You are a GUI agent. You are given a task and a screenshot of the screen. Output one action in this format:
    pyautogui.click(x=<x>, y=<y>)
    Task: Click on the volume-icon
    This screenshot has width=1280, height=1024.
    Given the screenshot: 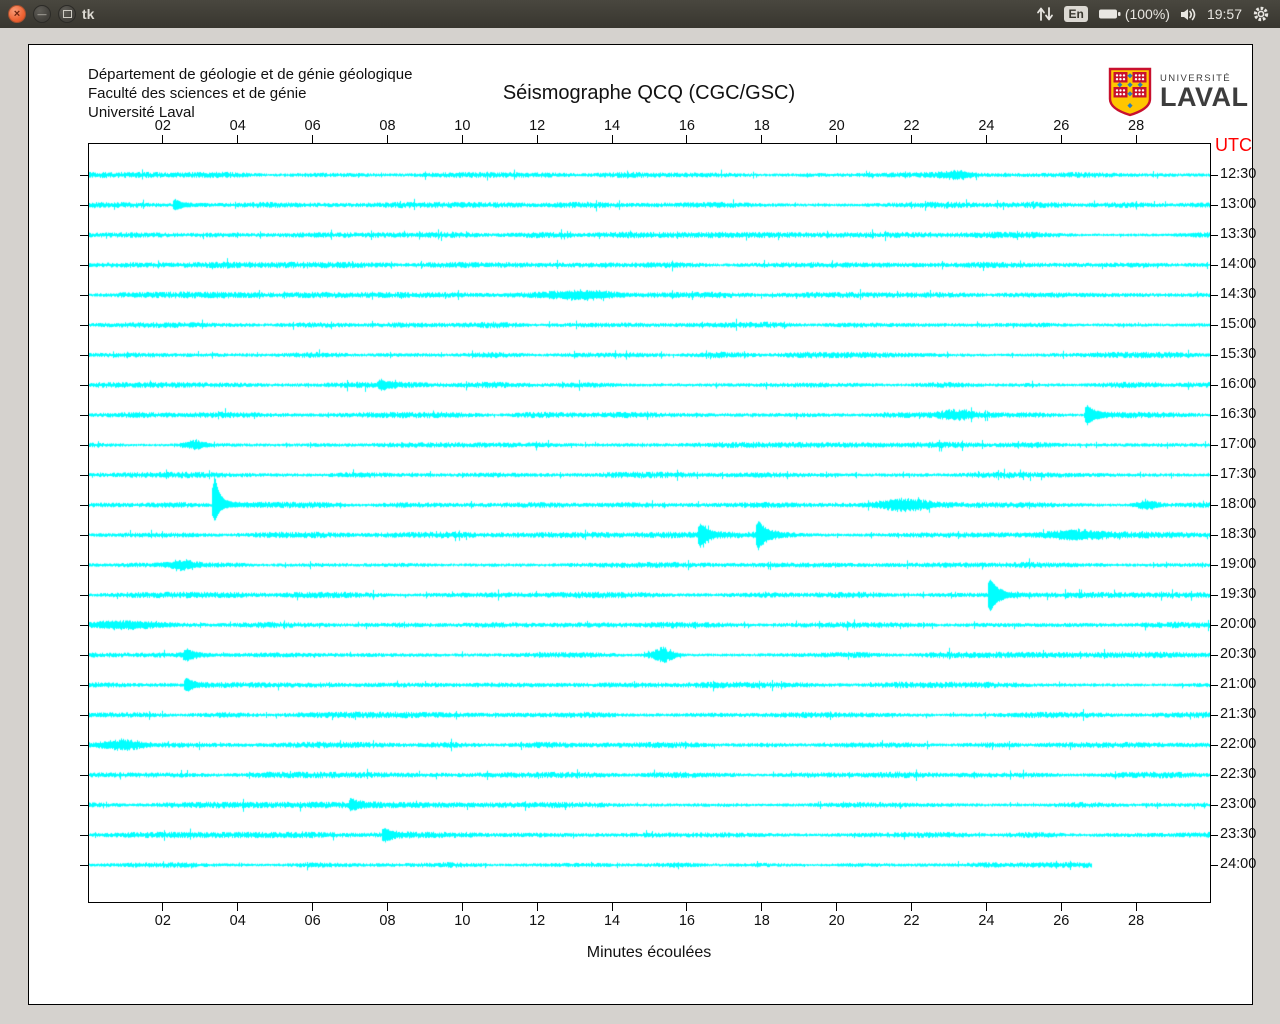 What is the action you would take?
    pyautogui.click(x=1188, y=14)
    